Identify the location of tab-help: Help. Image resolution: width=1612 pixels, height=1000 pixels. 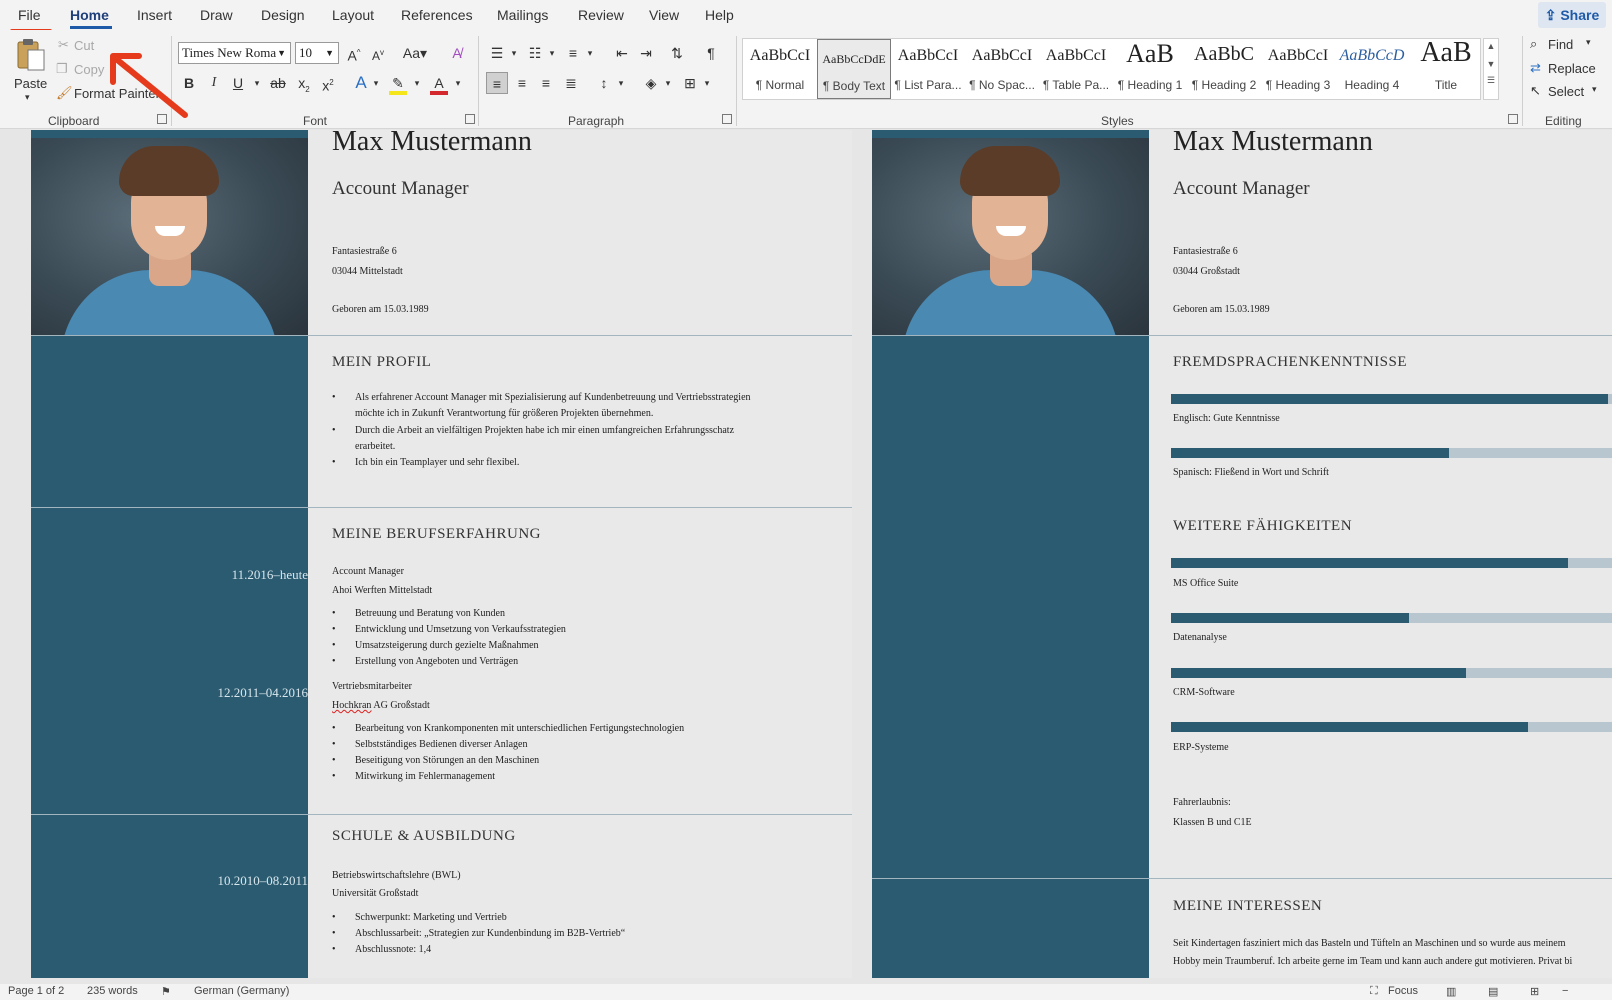
(719, 15).